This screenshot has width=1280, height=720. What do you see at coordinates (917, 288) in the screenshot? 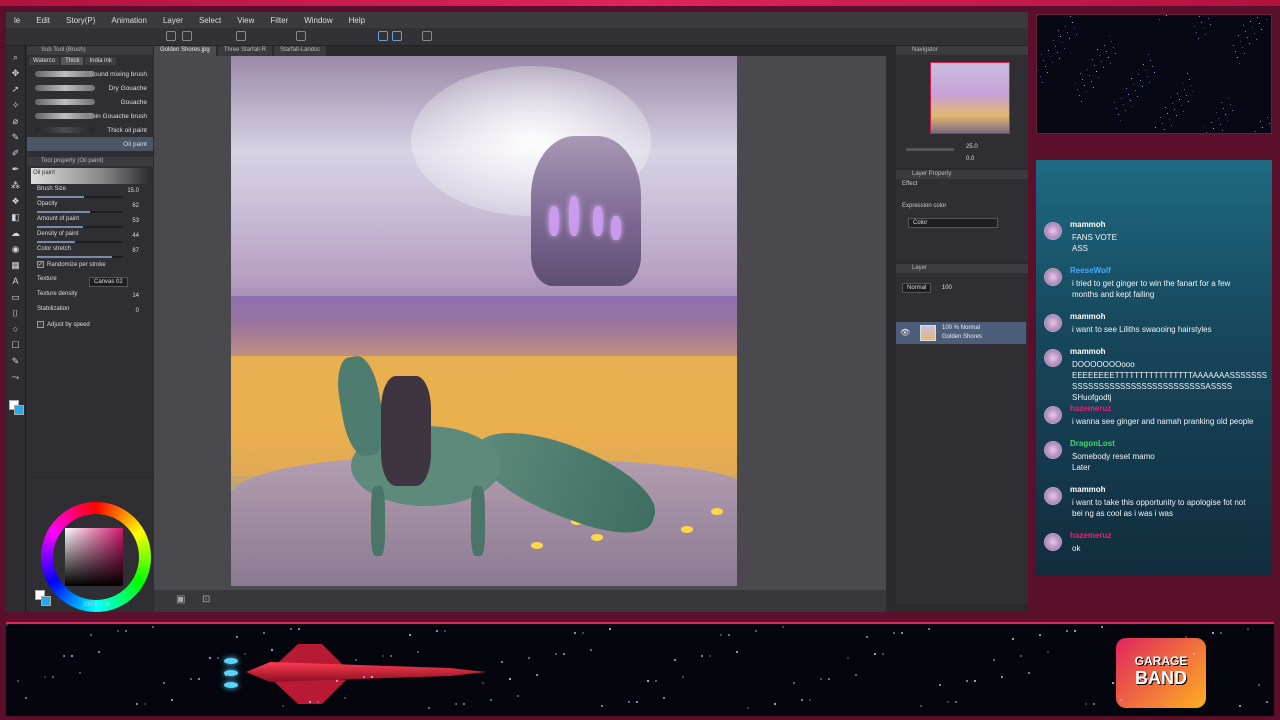
I see `blend-mode-select: Normal` at bounding box center [917, 288].